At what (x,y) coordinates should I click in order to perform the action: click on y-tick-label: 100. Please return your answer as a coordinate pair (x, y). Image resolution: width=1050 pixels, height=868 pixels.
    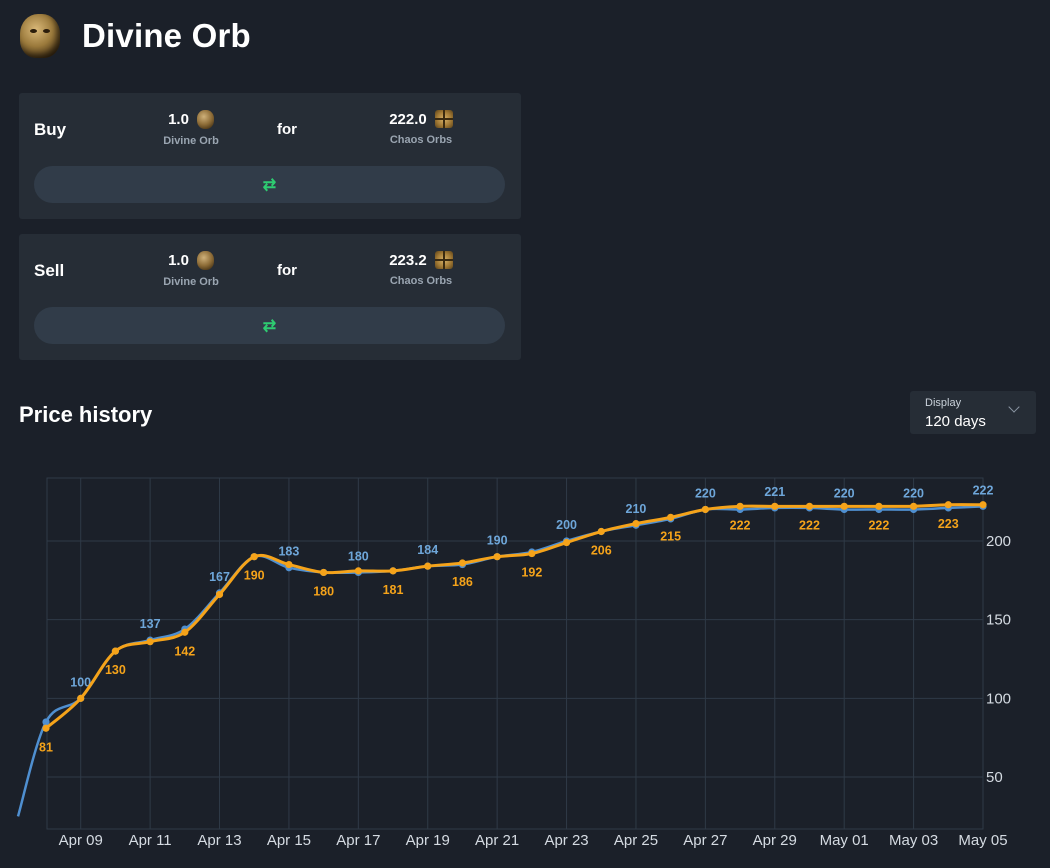
    Looking at the image, I should click on (998, 698).